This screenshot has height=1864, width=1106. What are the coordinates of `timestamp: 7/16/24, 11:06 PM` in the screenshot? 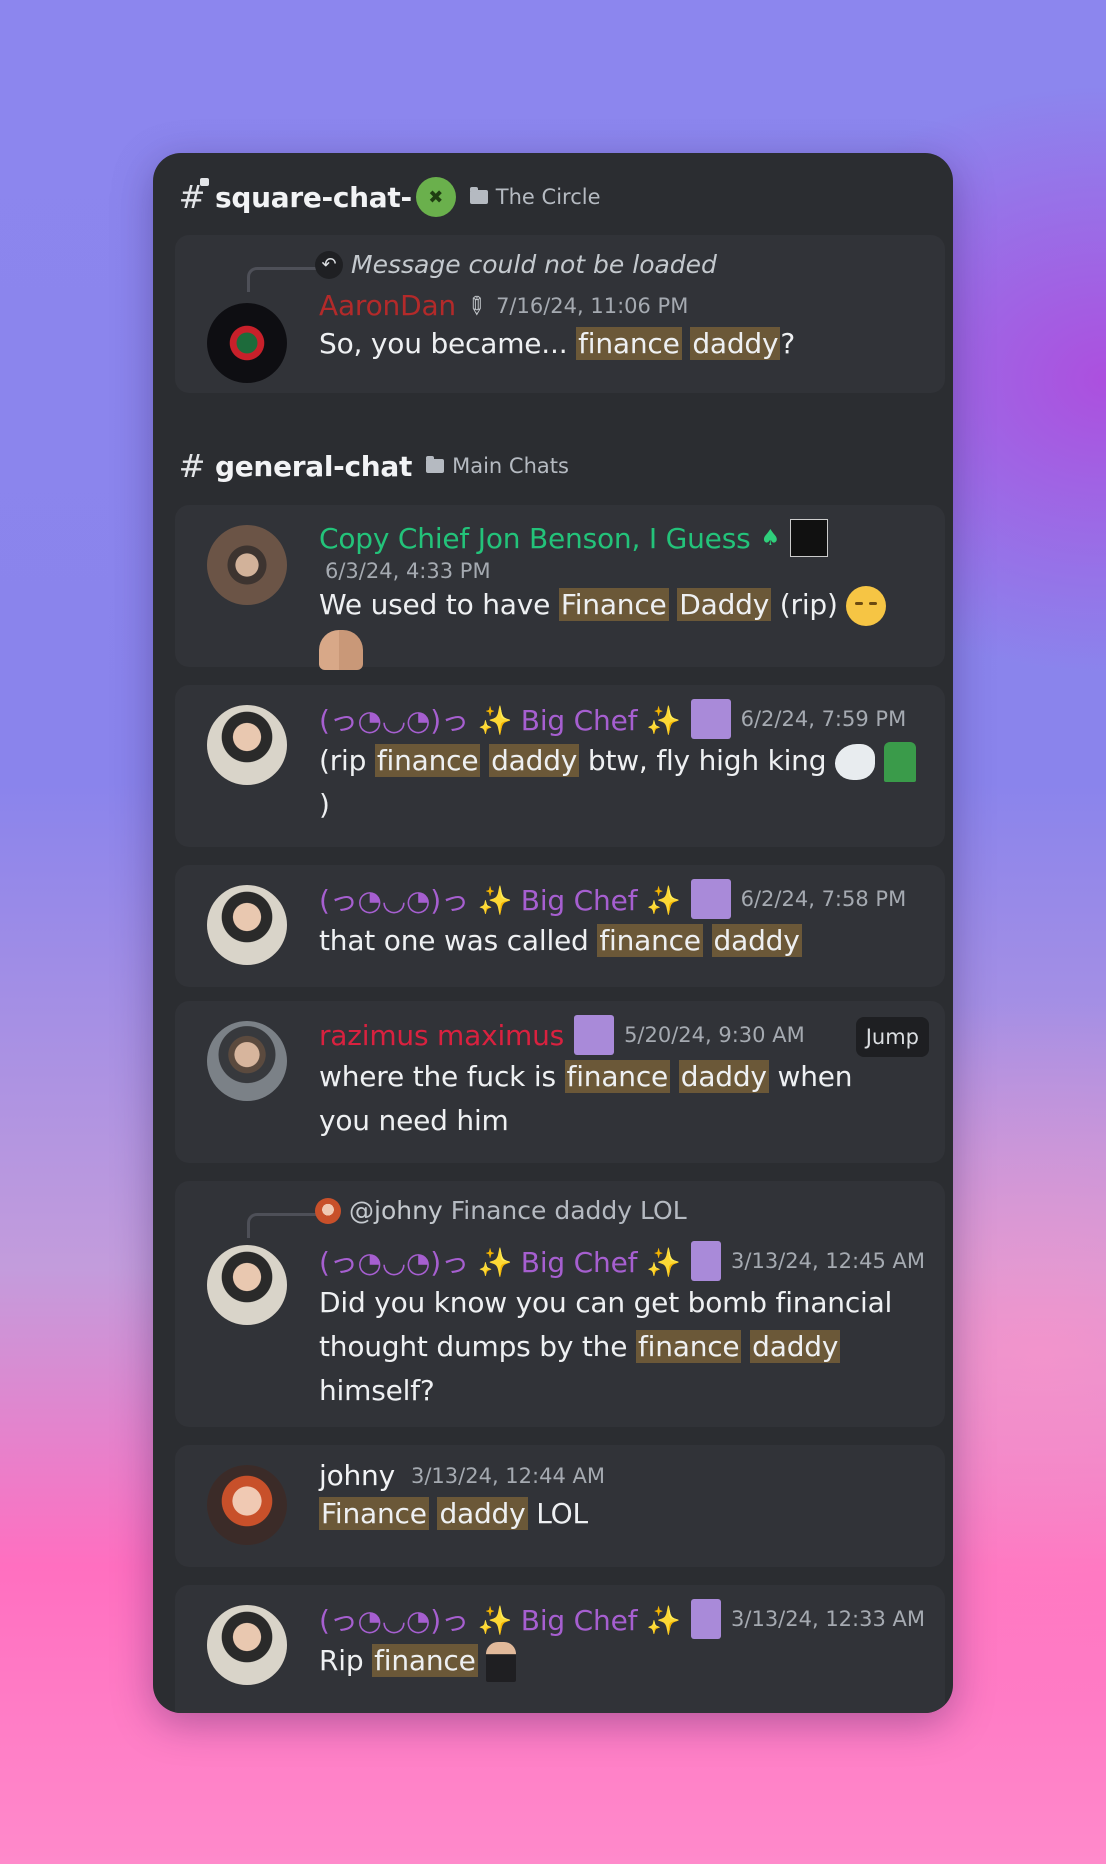 It's located at (592, 305).